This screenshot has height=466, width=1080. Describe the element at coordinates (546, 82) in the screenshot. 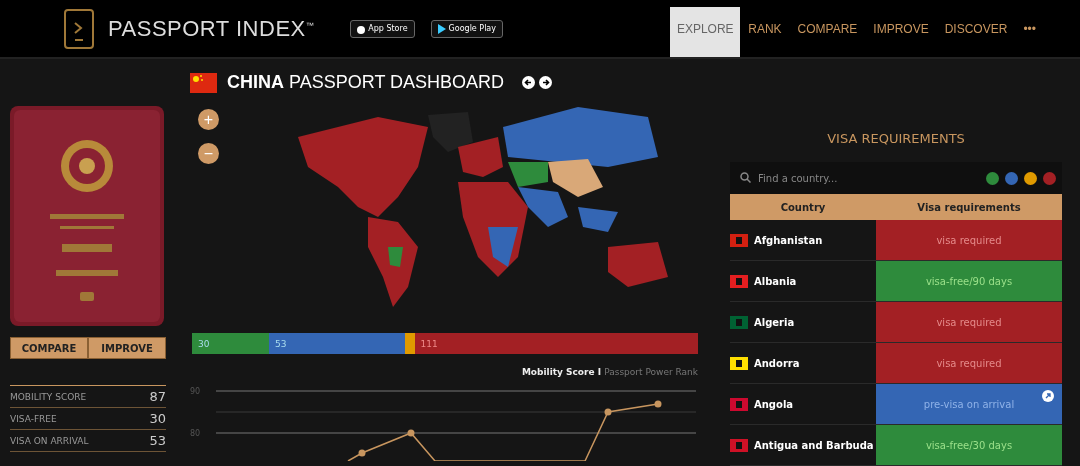

I see `next-icon` at that location.